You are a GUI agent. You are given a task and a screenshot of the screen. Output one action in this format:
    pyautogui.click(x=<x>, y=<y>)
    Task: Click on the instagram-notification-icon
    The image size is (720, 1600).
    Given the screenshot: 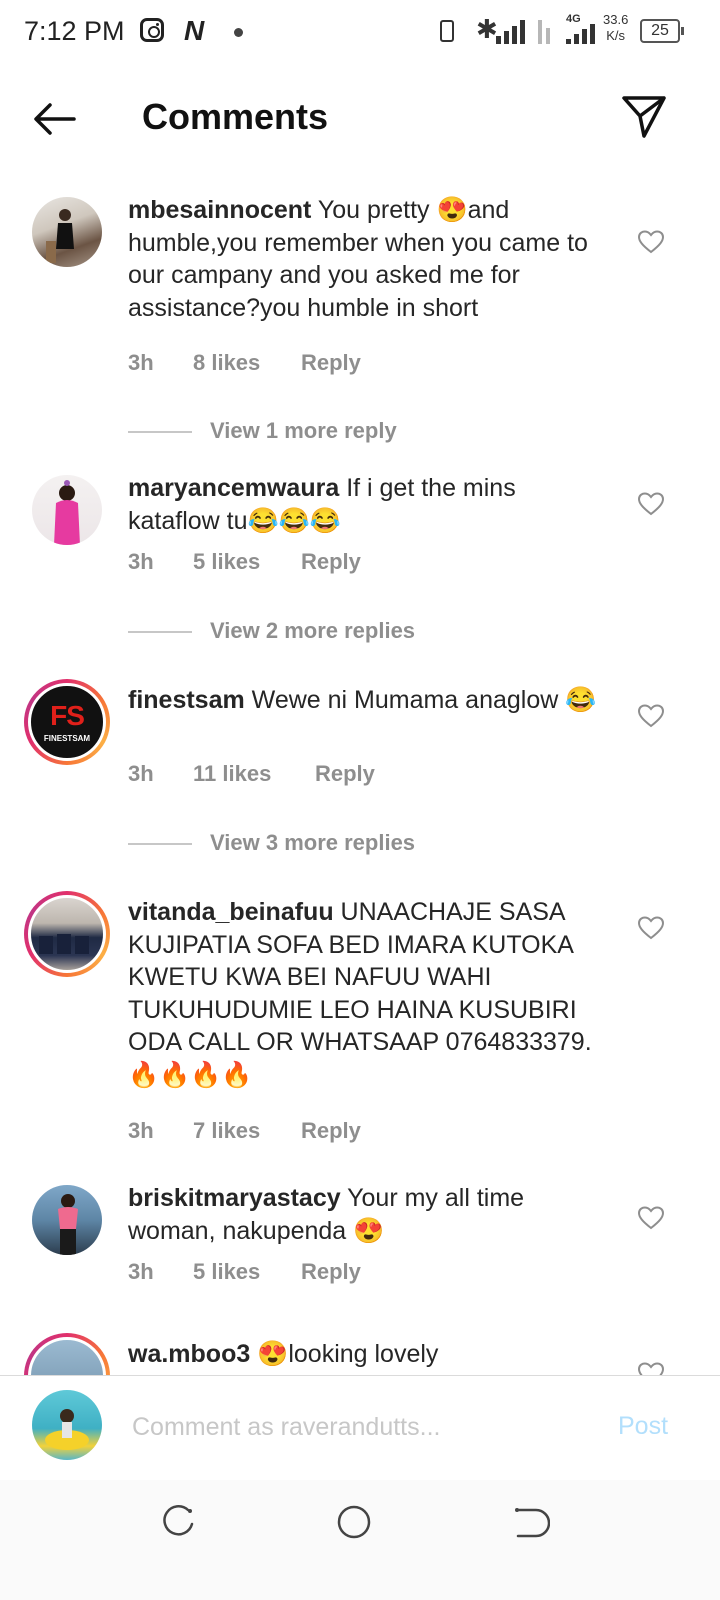 What is the action you would take?
    pyautogui.click(x=152, y=30)
    